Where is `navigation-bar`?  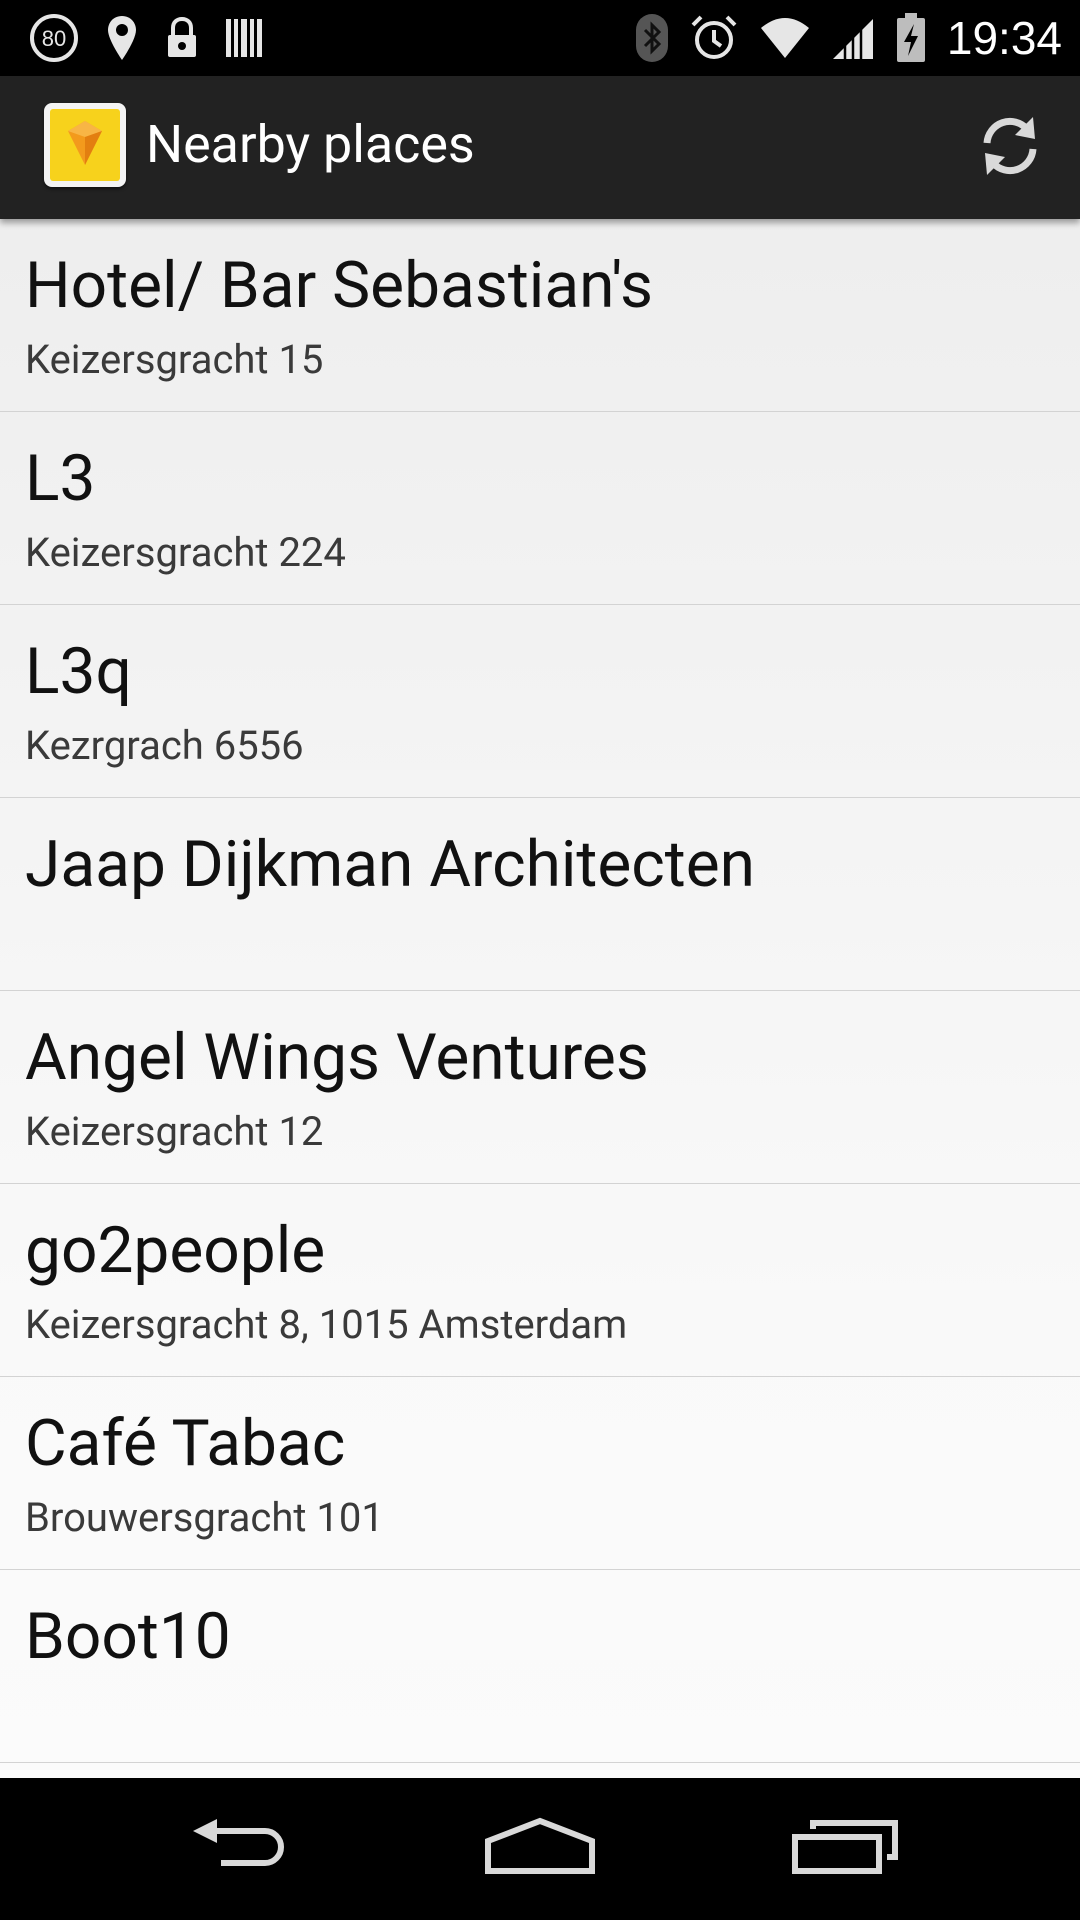 navigation-bar is located at coordinates (540, 1849).